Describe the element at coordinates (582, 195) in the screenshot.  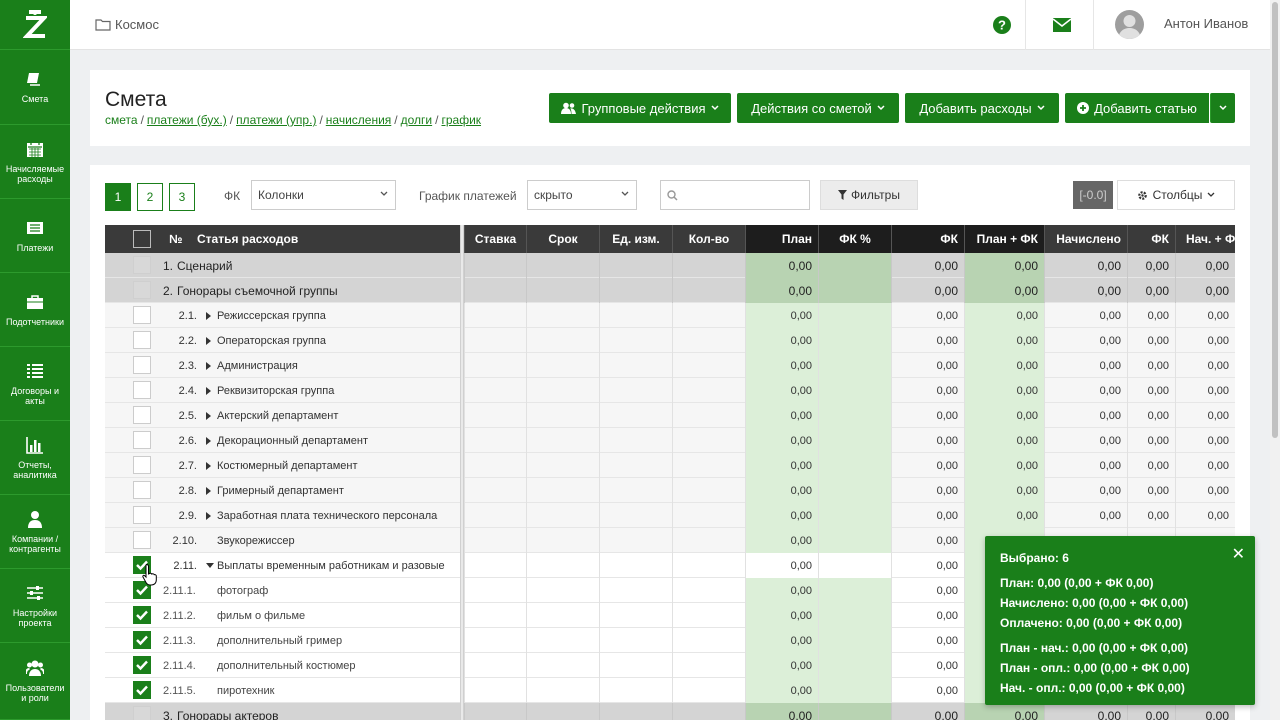
I see `schedule-select: скрыто` at that location.